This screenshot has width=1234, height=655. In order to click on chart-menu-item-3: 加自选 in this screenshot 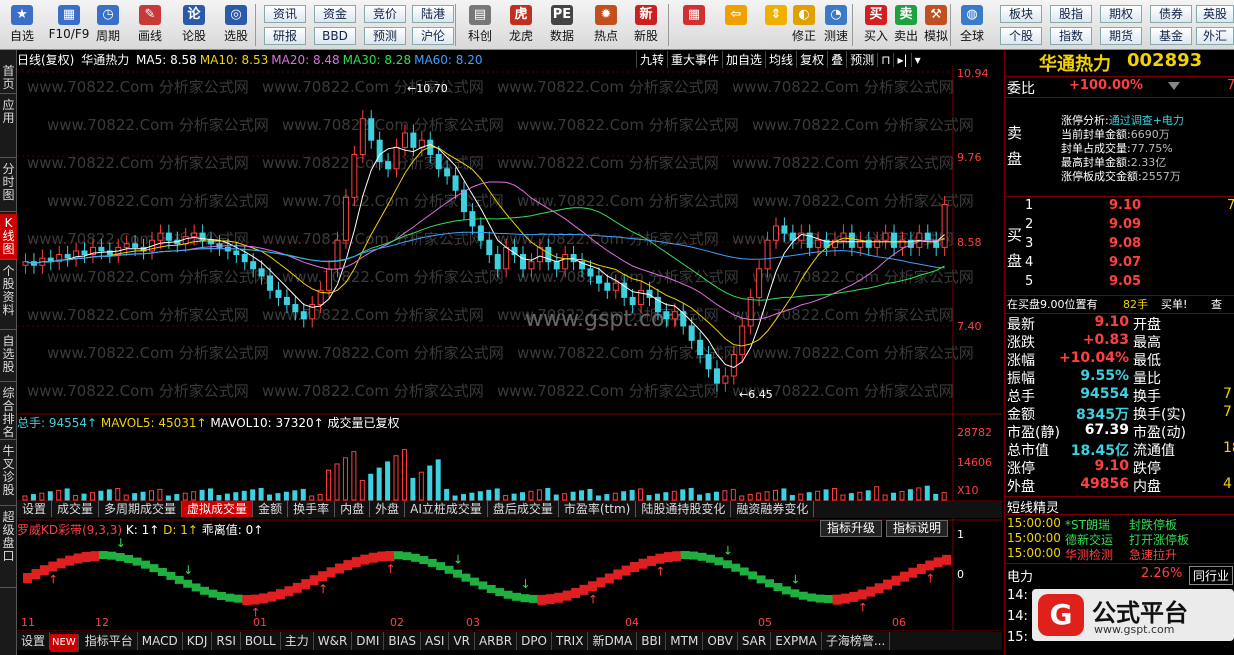, I will do `click(743, 59)`.